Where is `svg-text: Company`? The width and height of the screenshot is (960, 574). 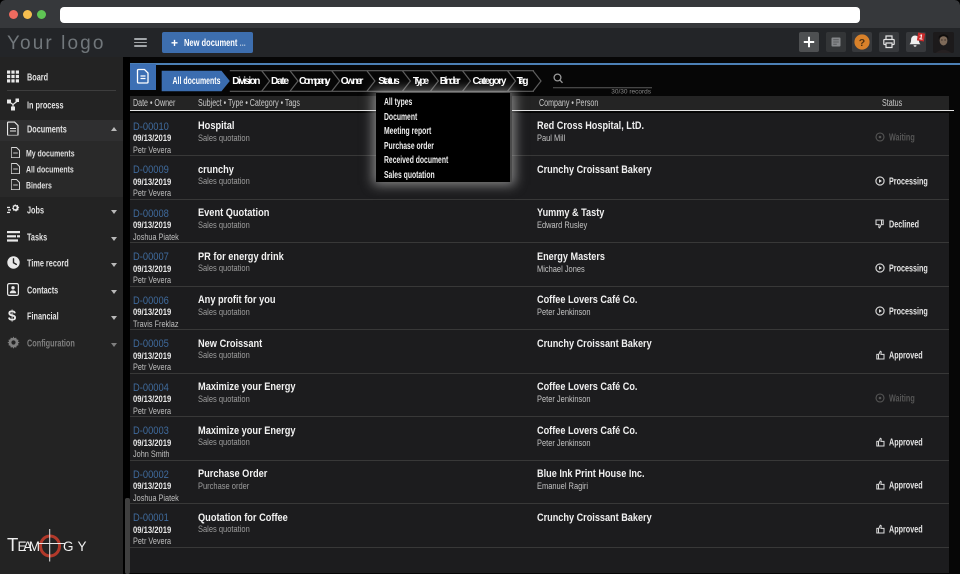 svg-text: Company is located at coordinates (315, 81).